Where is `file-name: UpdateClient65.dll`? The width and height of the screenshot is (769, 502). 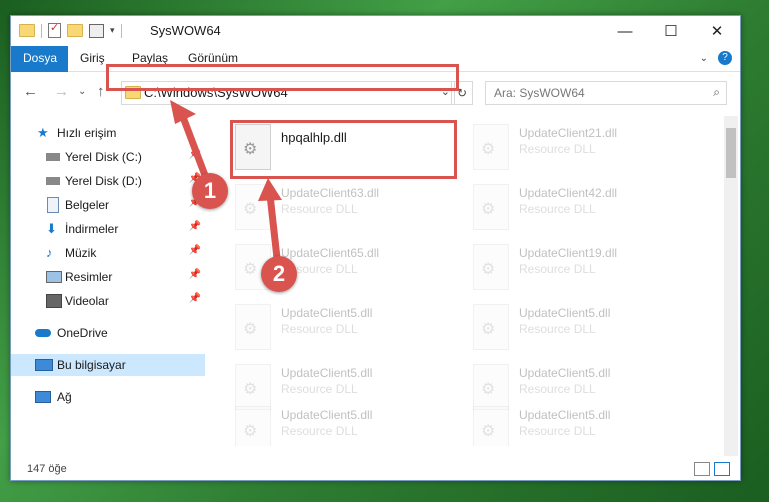
file-name: UpdateClient65.dll is located at coordinates (330, 253).